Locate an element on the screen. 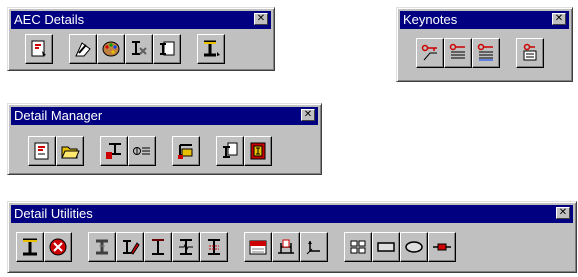 Image resolution: width=578 pixels, height=277 pixels. detail-book-icon is located at coordinates (258, 151).